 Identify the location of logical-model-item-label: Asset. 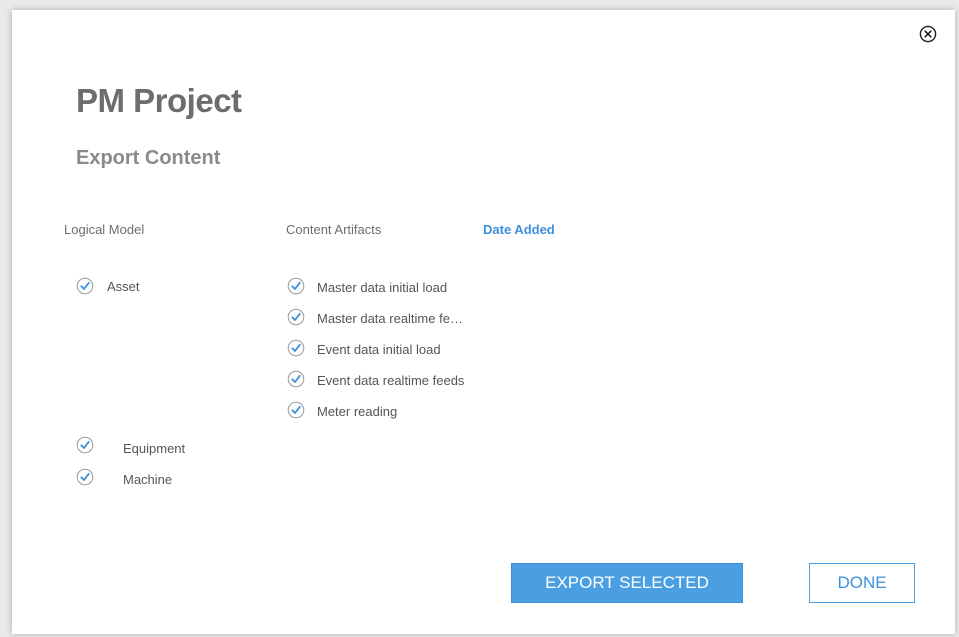
(123, 286).